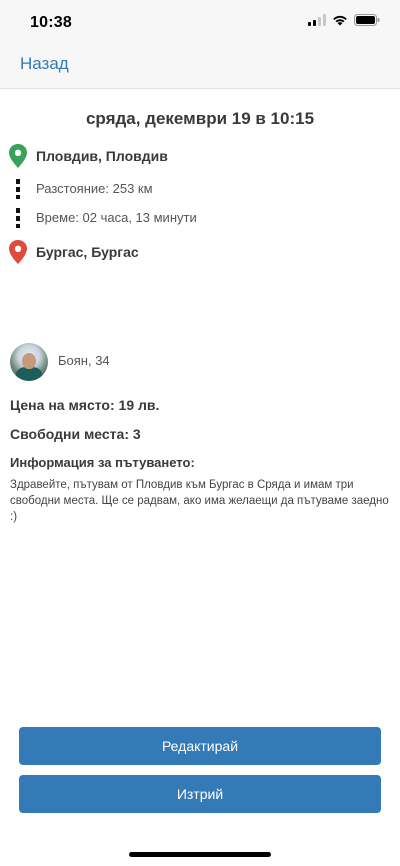 This screenshot has width=400, height=866. What do you see at coordinates (85, 405) in the screenshot?
I see `price-per-seat: Цена на място: 19 лв.` at bounding box center [85, 405].